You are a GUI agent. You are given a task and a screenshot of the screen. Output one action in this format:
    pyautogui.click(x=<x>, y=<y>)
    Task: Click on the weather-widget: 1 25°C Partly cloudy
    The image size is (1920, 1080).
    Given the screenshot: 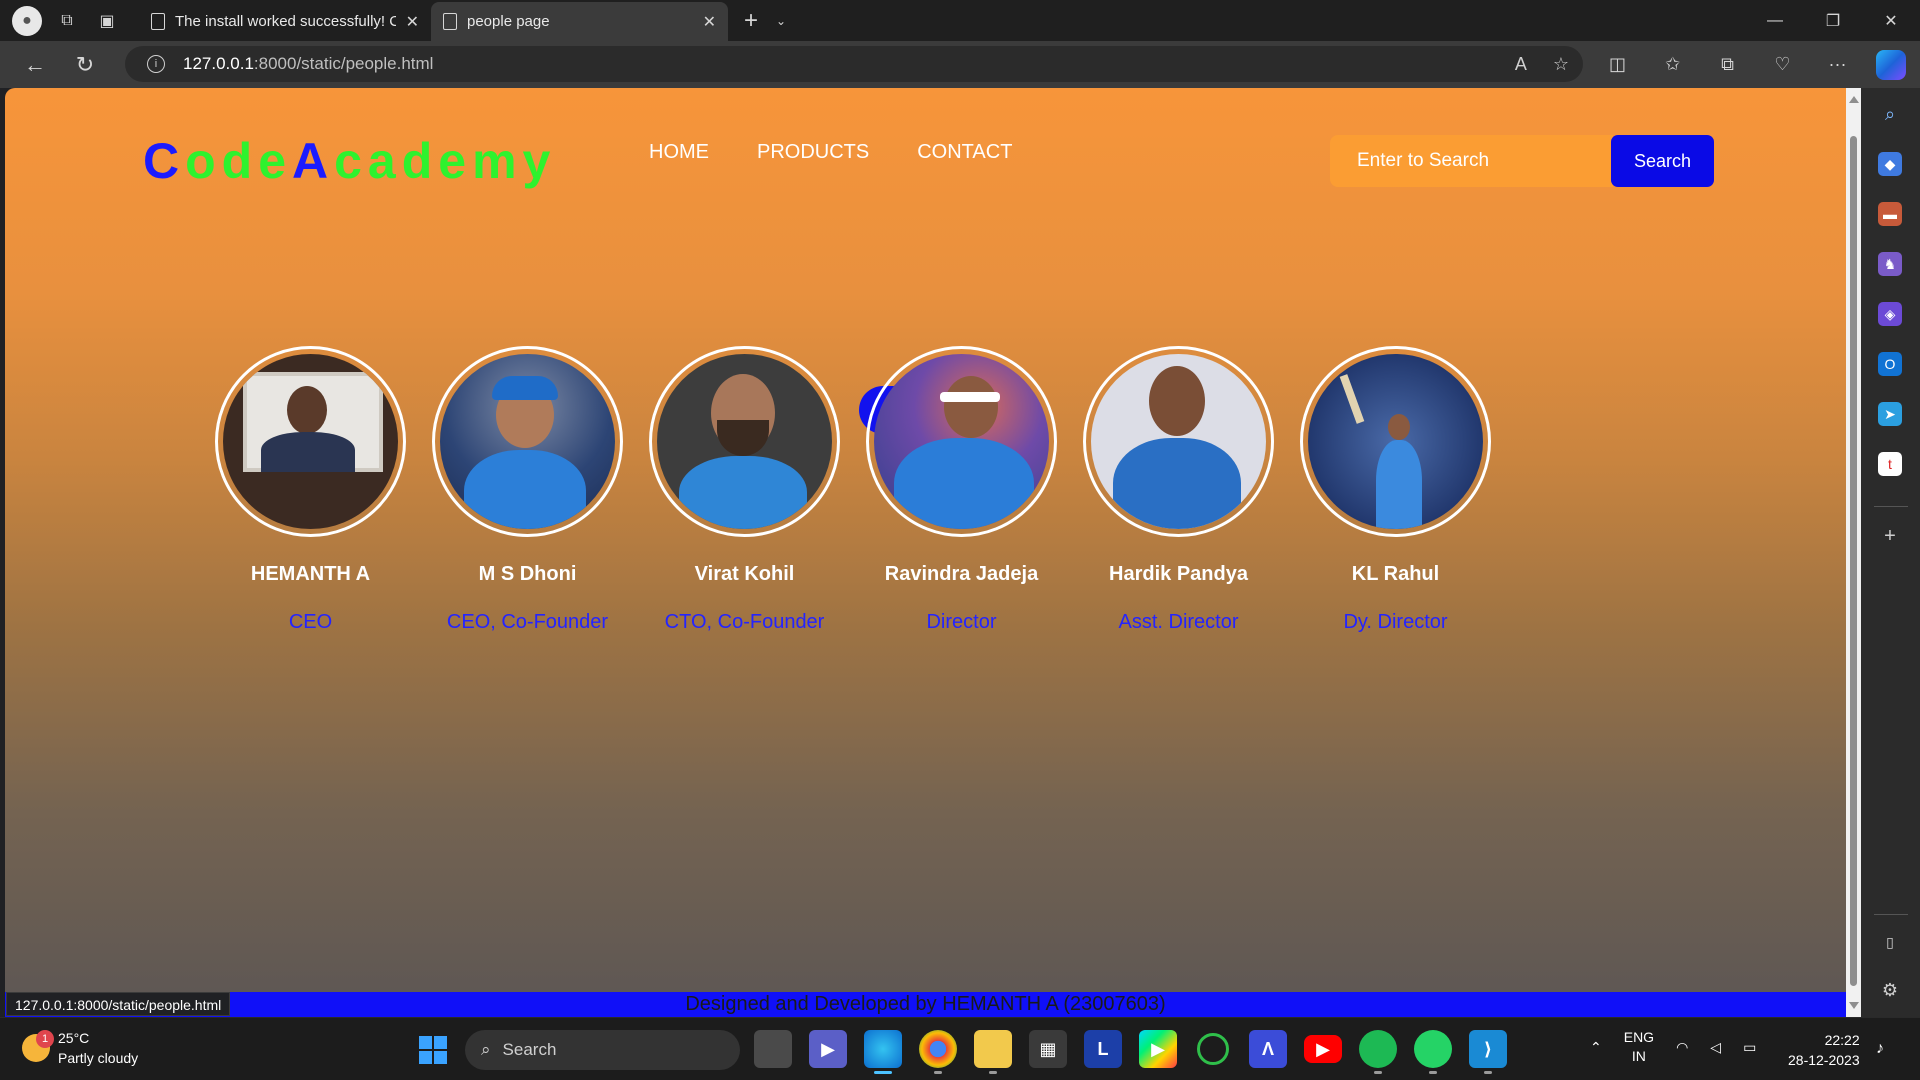 What is the action you would take?
    pyautogui.click(x=80, y=1048)
    